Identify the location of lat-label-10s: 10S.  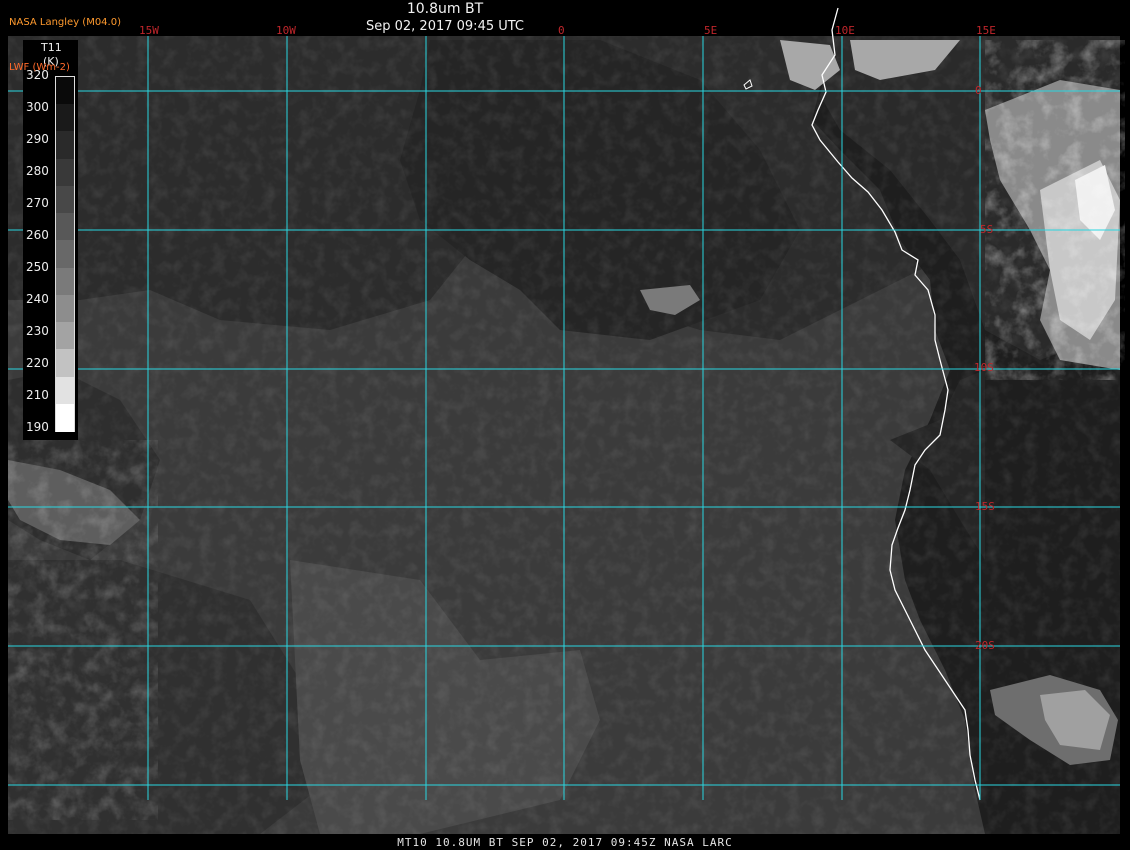
(984, 367).